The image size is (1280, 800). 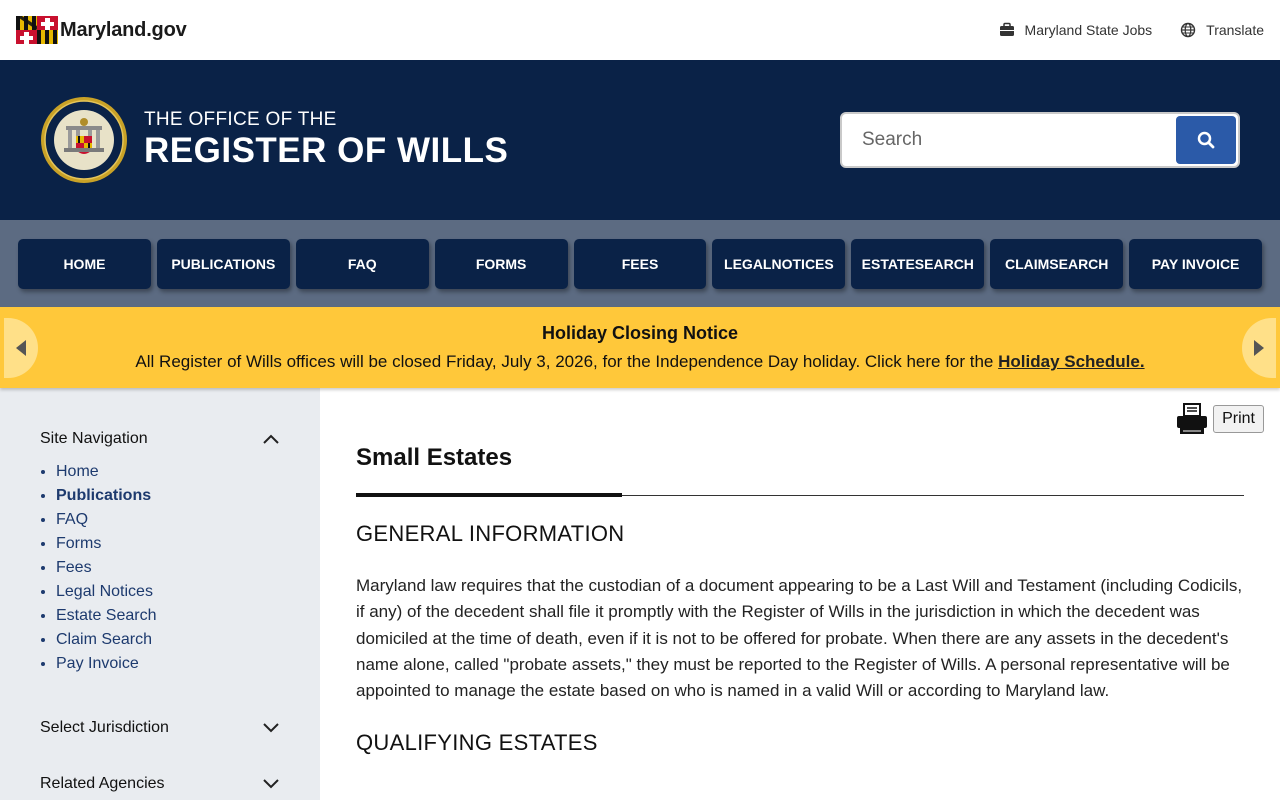 I want to click on title-divider, so click(x=800, y=495).